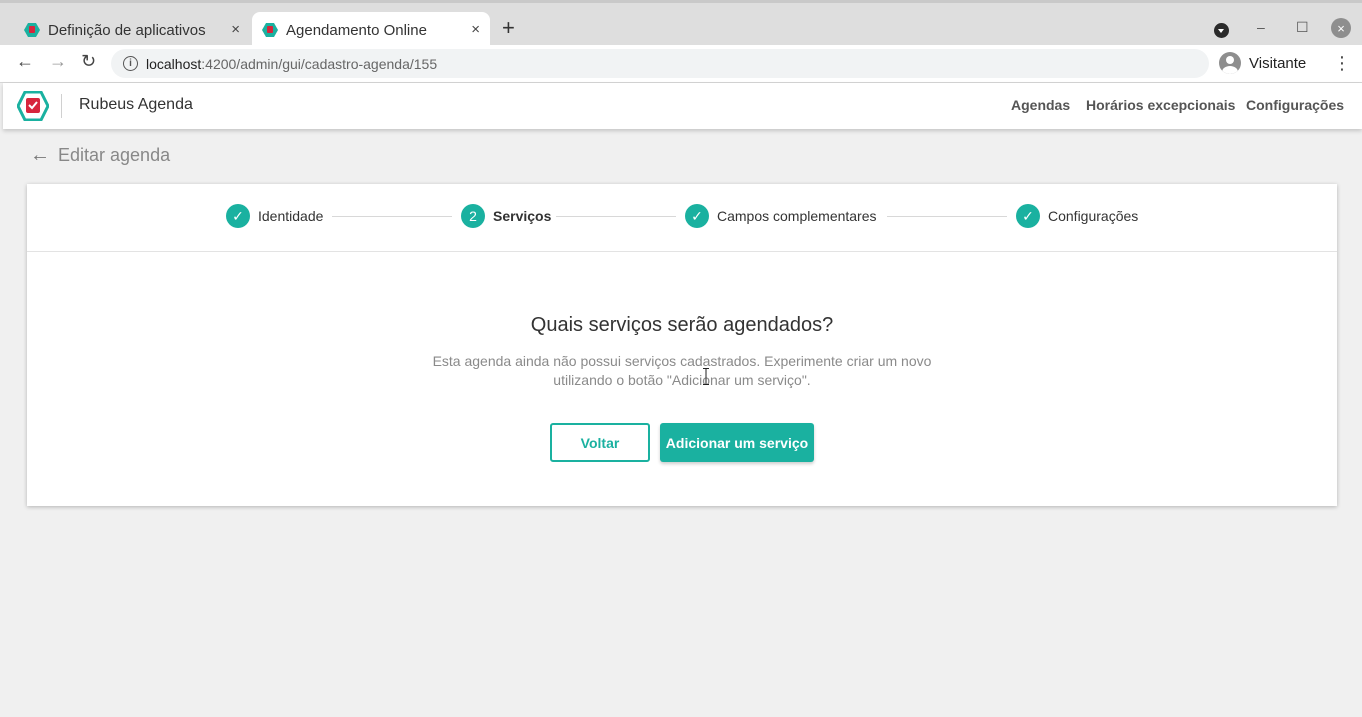 The width and height of the screenshot is (1362, 717). What do you see at coordinates (58, 61) in the screenshot?
I see `forward-arrow-icon: →` at bounding box center [58, 61].